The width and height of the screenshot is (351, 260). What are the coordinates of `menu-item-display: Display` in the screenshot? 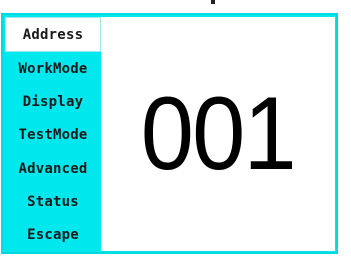 It's located at (53, 102).